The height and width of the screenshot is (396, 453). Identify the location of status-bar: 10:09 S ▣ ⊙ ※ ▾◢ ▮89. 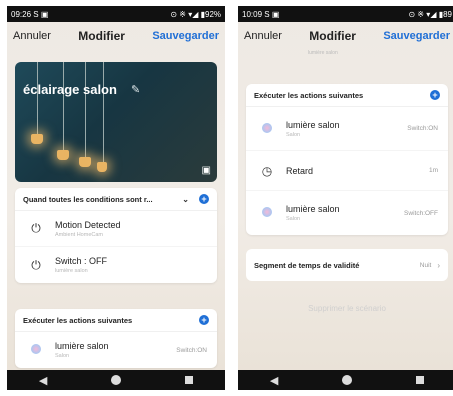
(345, 14).